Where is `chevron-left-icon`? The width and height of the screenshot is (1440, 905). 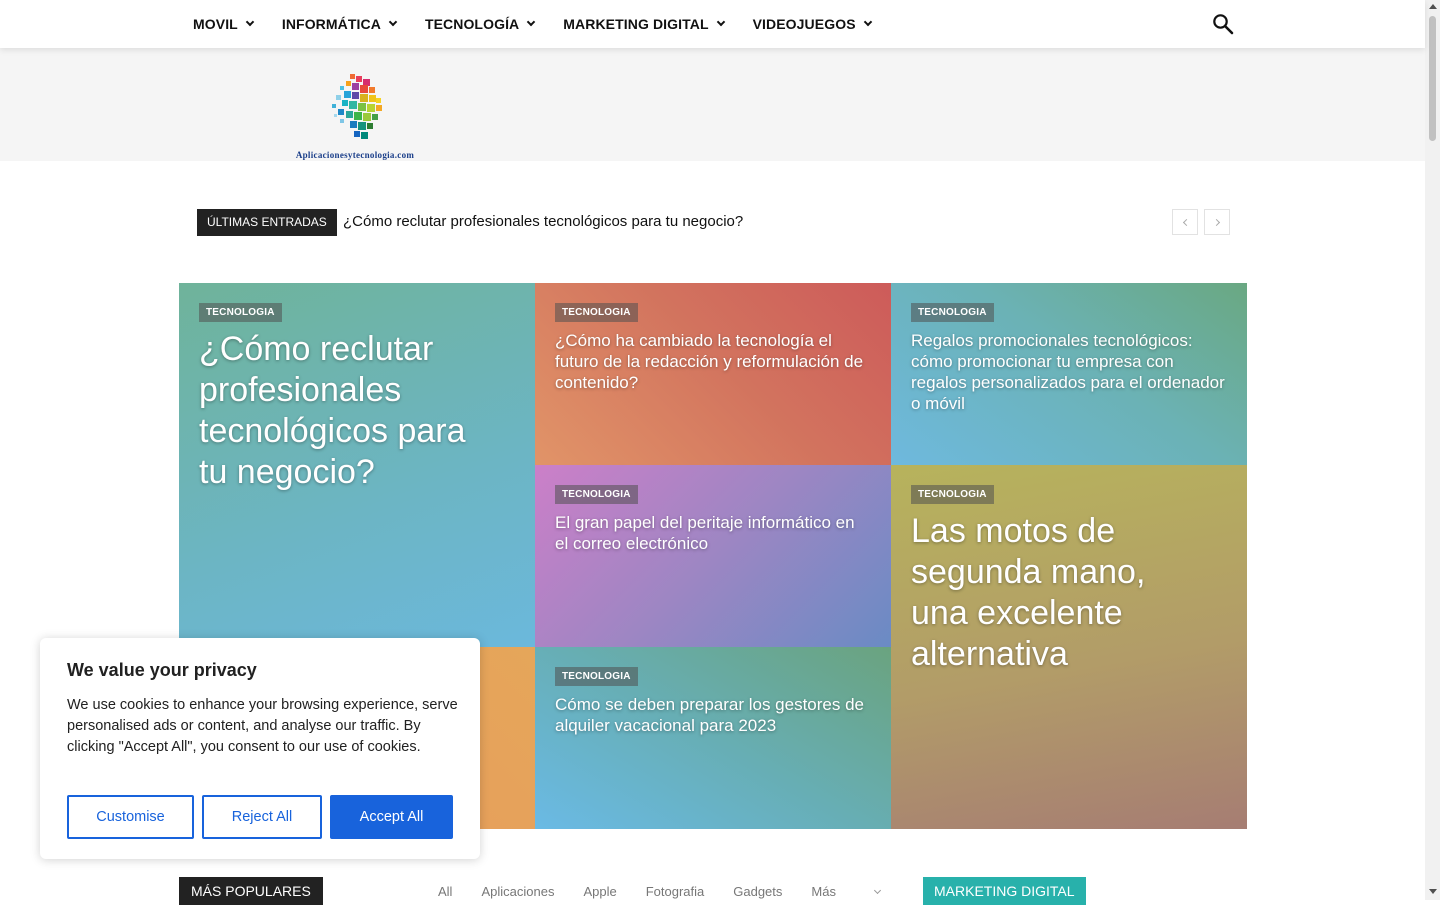 chevron-left-icon is located at coordinates (1186, 222).